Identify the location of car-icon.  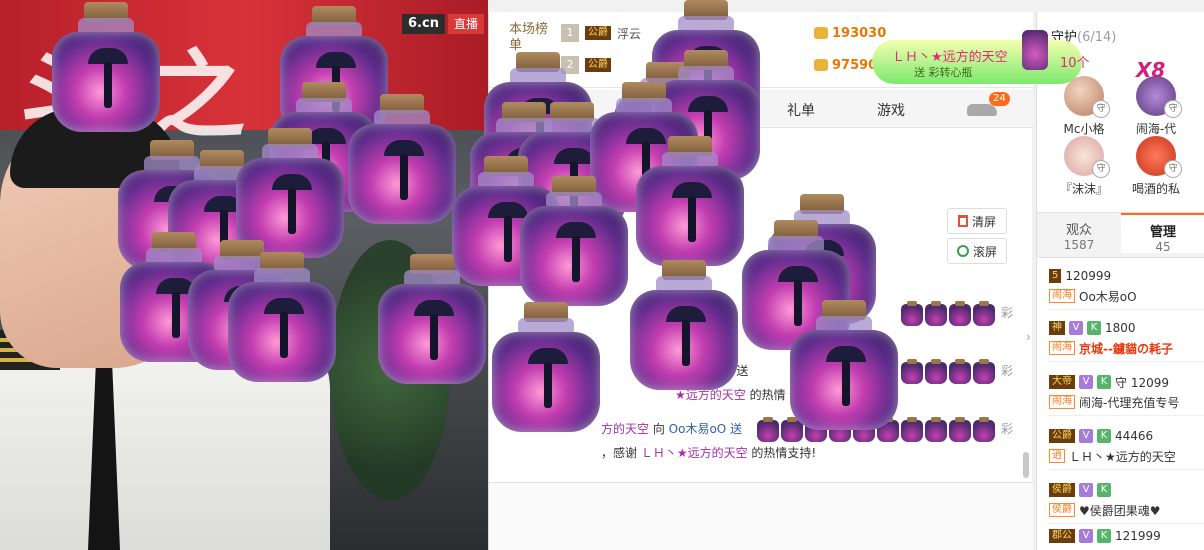
(982, 110).